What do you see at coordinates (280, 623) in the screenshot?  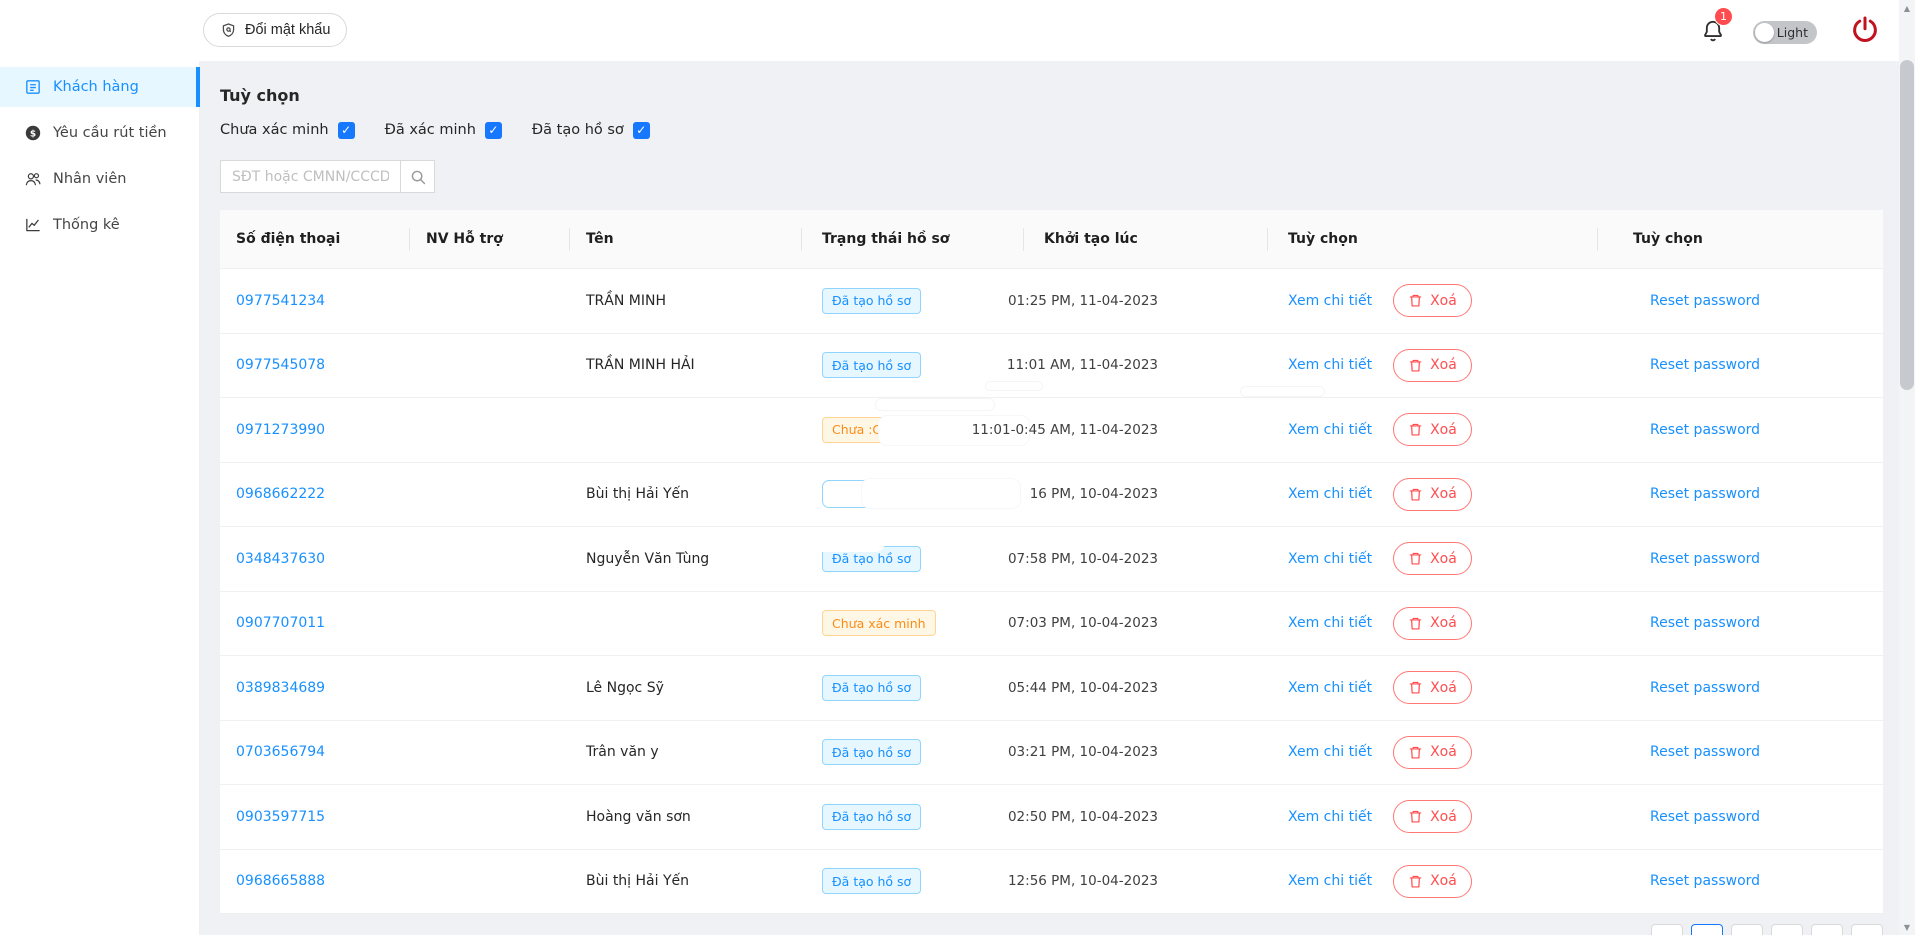 I see `phone-link: 0907707011` at bounding box center [280, 623].